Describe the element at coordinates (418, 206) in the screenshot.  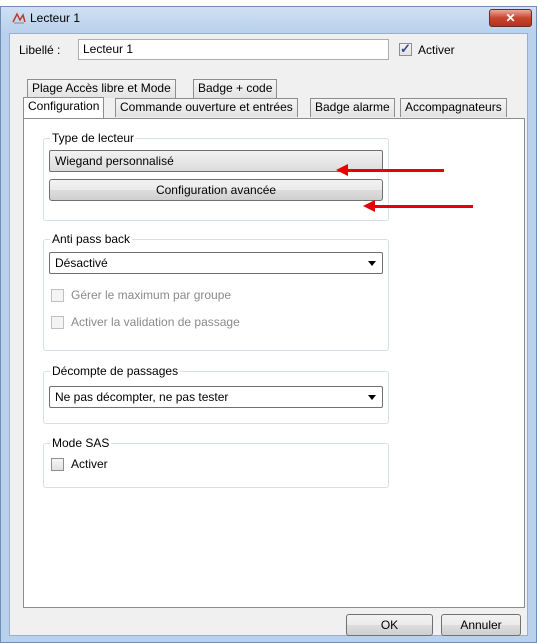
I see `annotation-arrow-advanced-config` at that location.